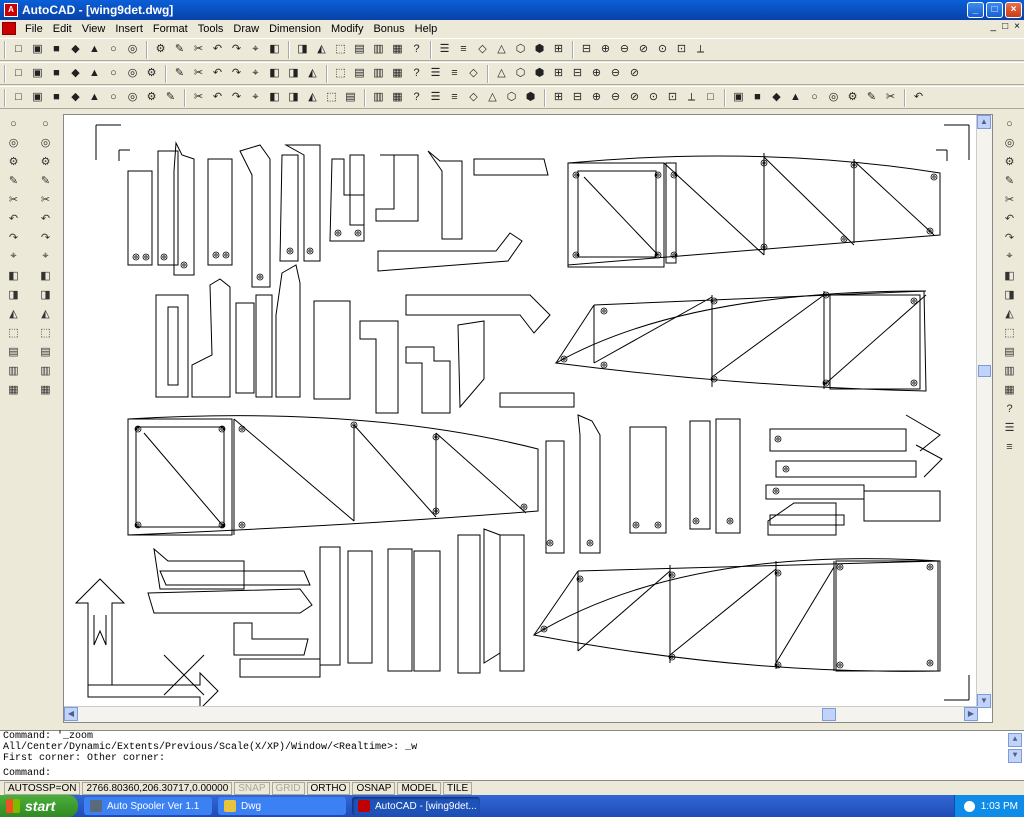 The image size is (1024, 817). Describe the element at coordinates (282, 806) in the screenshot. I see `task-dwg-folder: Dwg` at that location.